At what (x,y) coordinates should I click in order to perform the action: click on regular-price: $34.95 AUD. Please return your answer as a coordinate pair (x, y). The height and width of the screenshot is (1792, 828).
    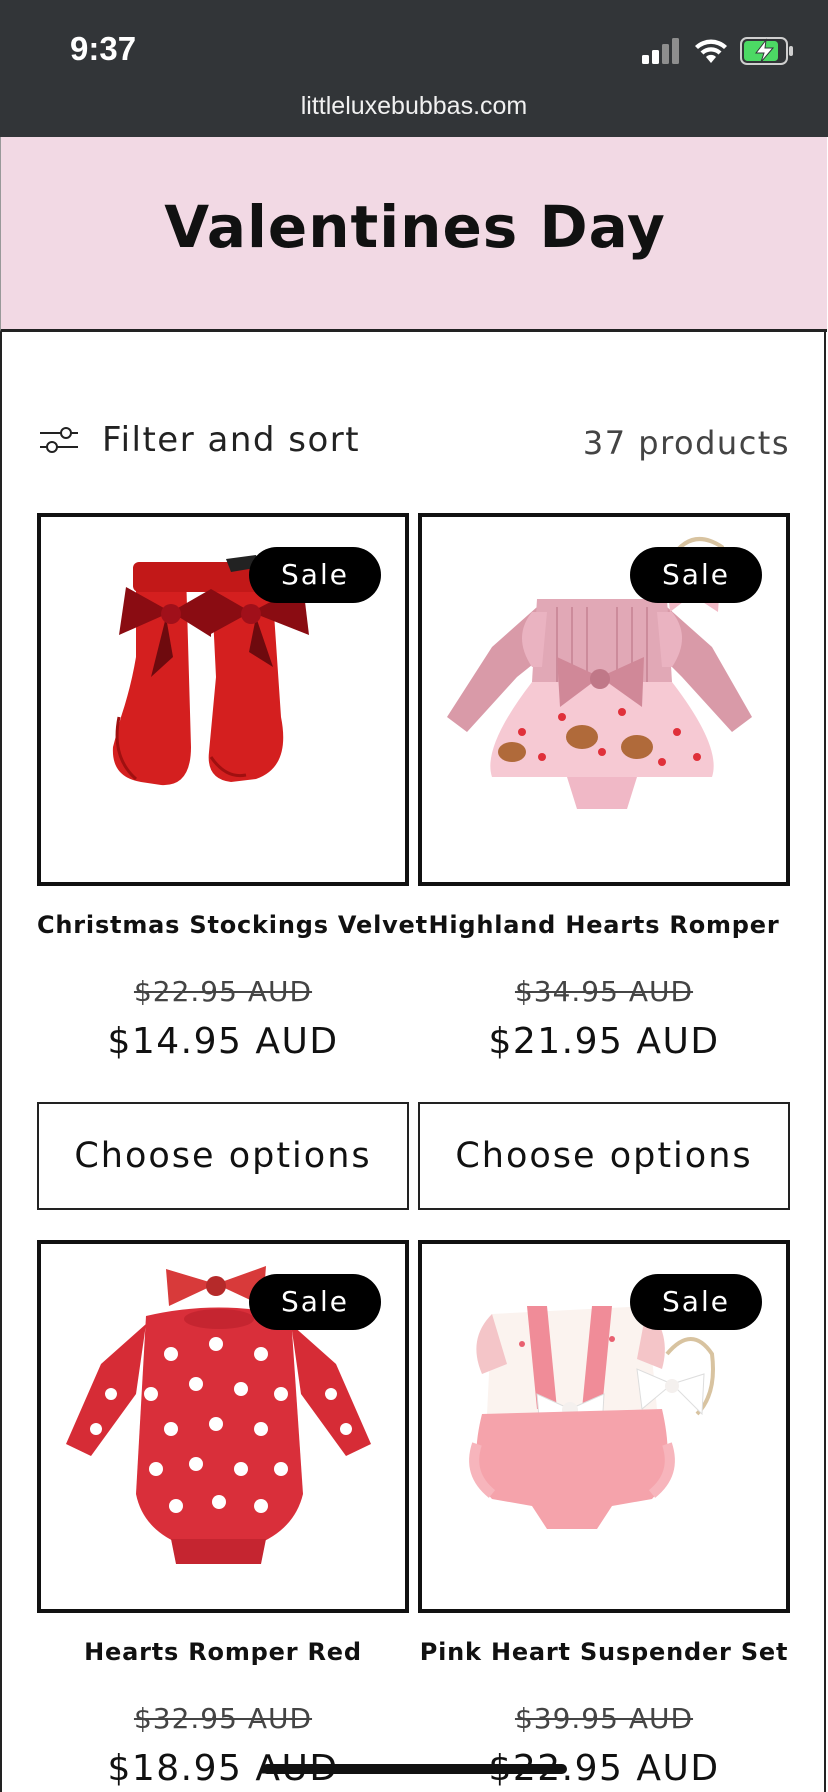
    Looking at the image, I should click on (604, 991).